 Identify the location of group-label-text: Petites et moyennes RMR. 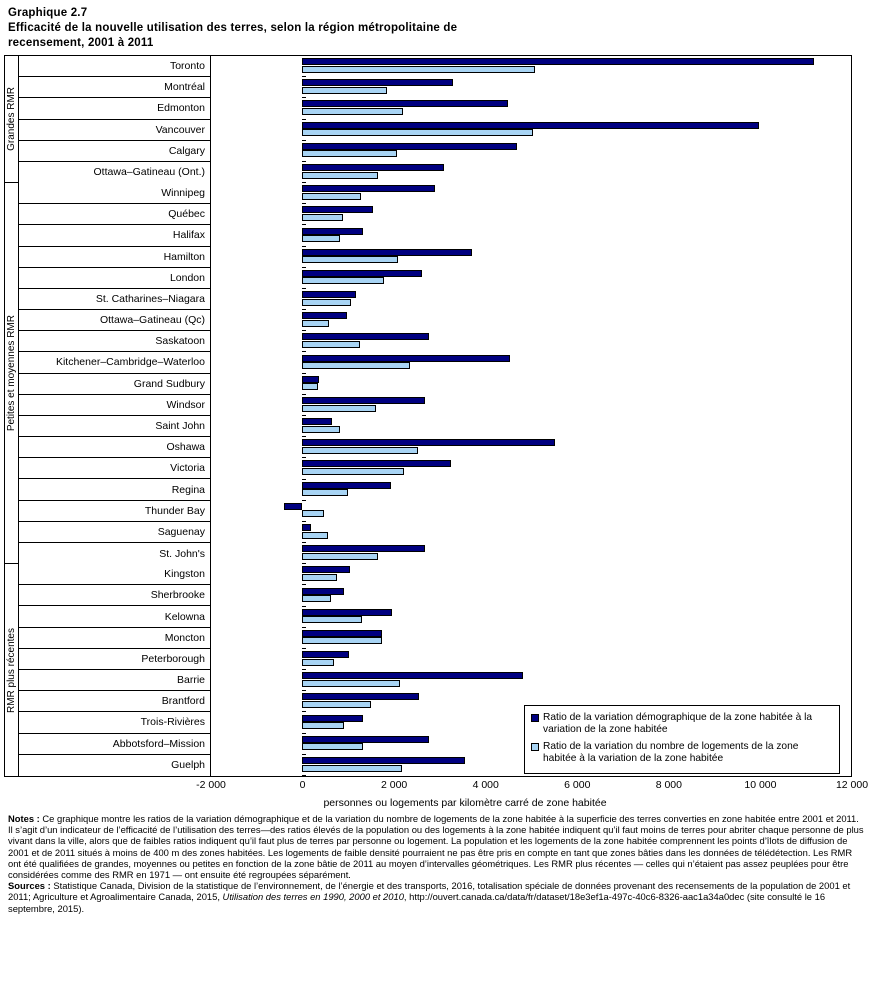
(11, 373).